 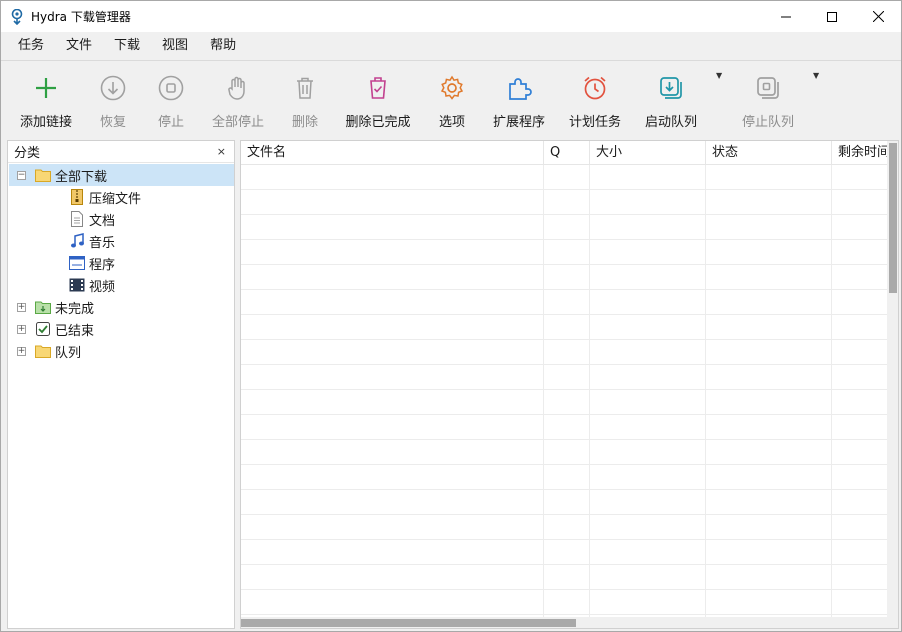 I want to click on minimize-button, so click(x=786, y=16).